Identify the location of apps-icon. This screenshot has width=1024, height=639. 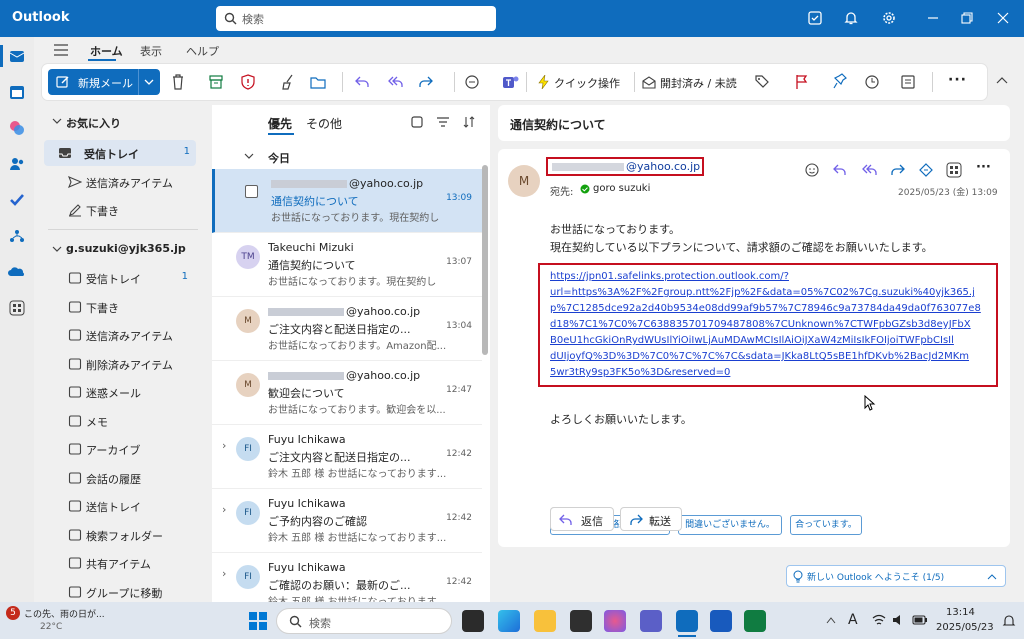
(954, 170).